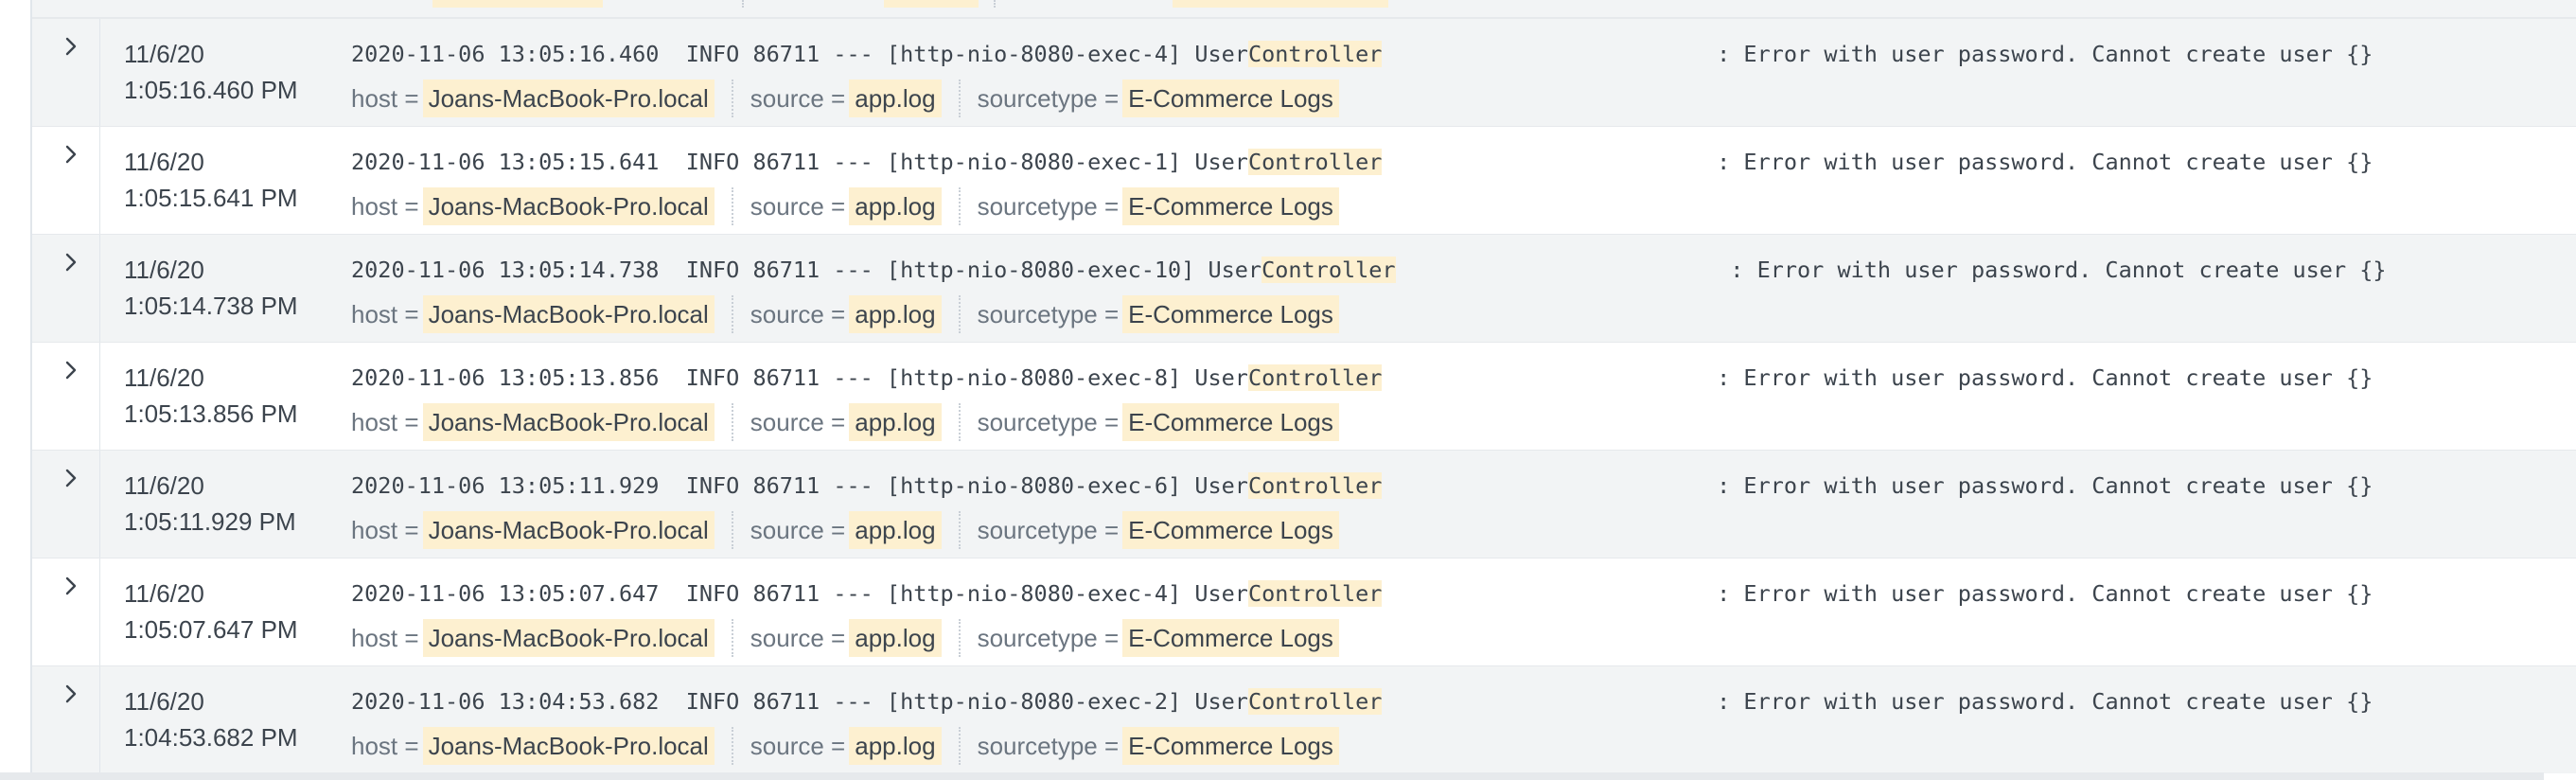 The height and width of the screenshot is (780, 2576). What do you see at coordinates (16, 390) in the screenshot?
I see `left-gutter` at bounding box center [16, 390].